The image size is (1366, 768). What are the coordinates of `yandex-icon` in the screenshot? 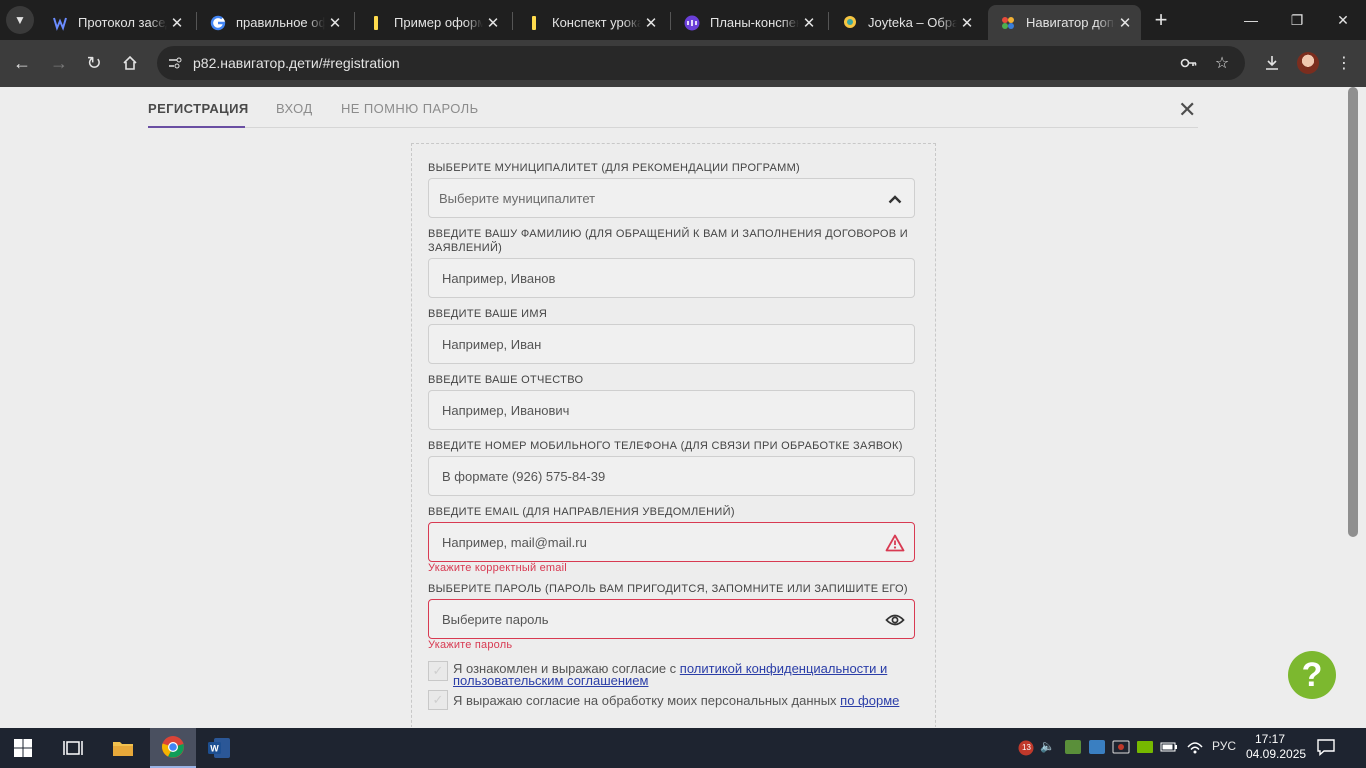 It's located at (534, 23).